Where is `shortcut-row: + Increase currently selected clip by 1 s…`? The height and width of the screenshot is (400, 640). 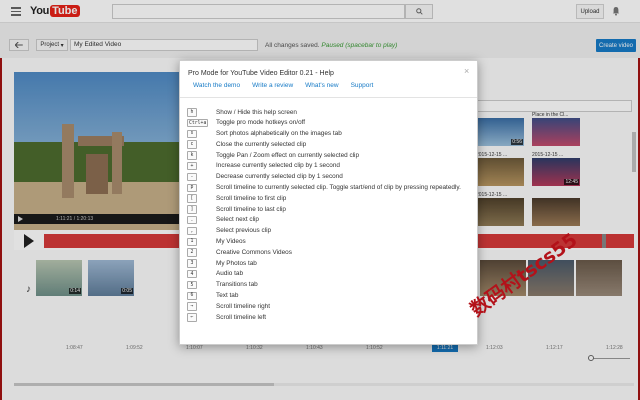
shortcut-row: + Increase currently selected clip by 1 s… is located at coordinates (331, 166).